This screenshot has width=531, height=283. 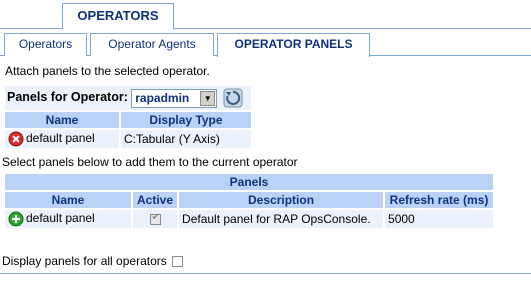 What do you see at coordinates (265, 15) in the screenshot?
I see `top-tab-bar: OPERATORS` at bounding box center [265, 15].